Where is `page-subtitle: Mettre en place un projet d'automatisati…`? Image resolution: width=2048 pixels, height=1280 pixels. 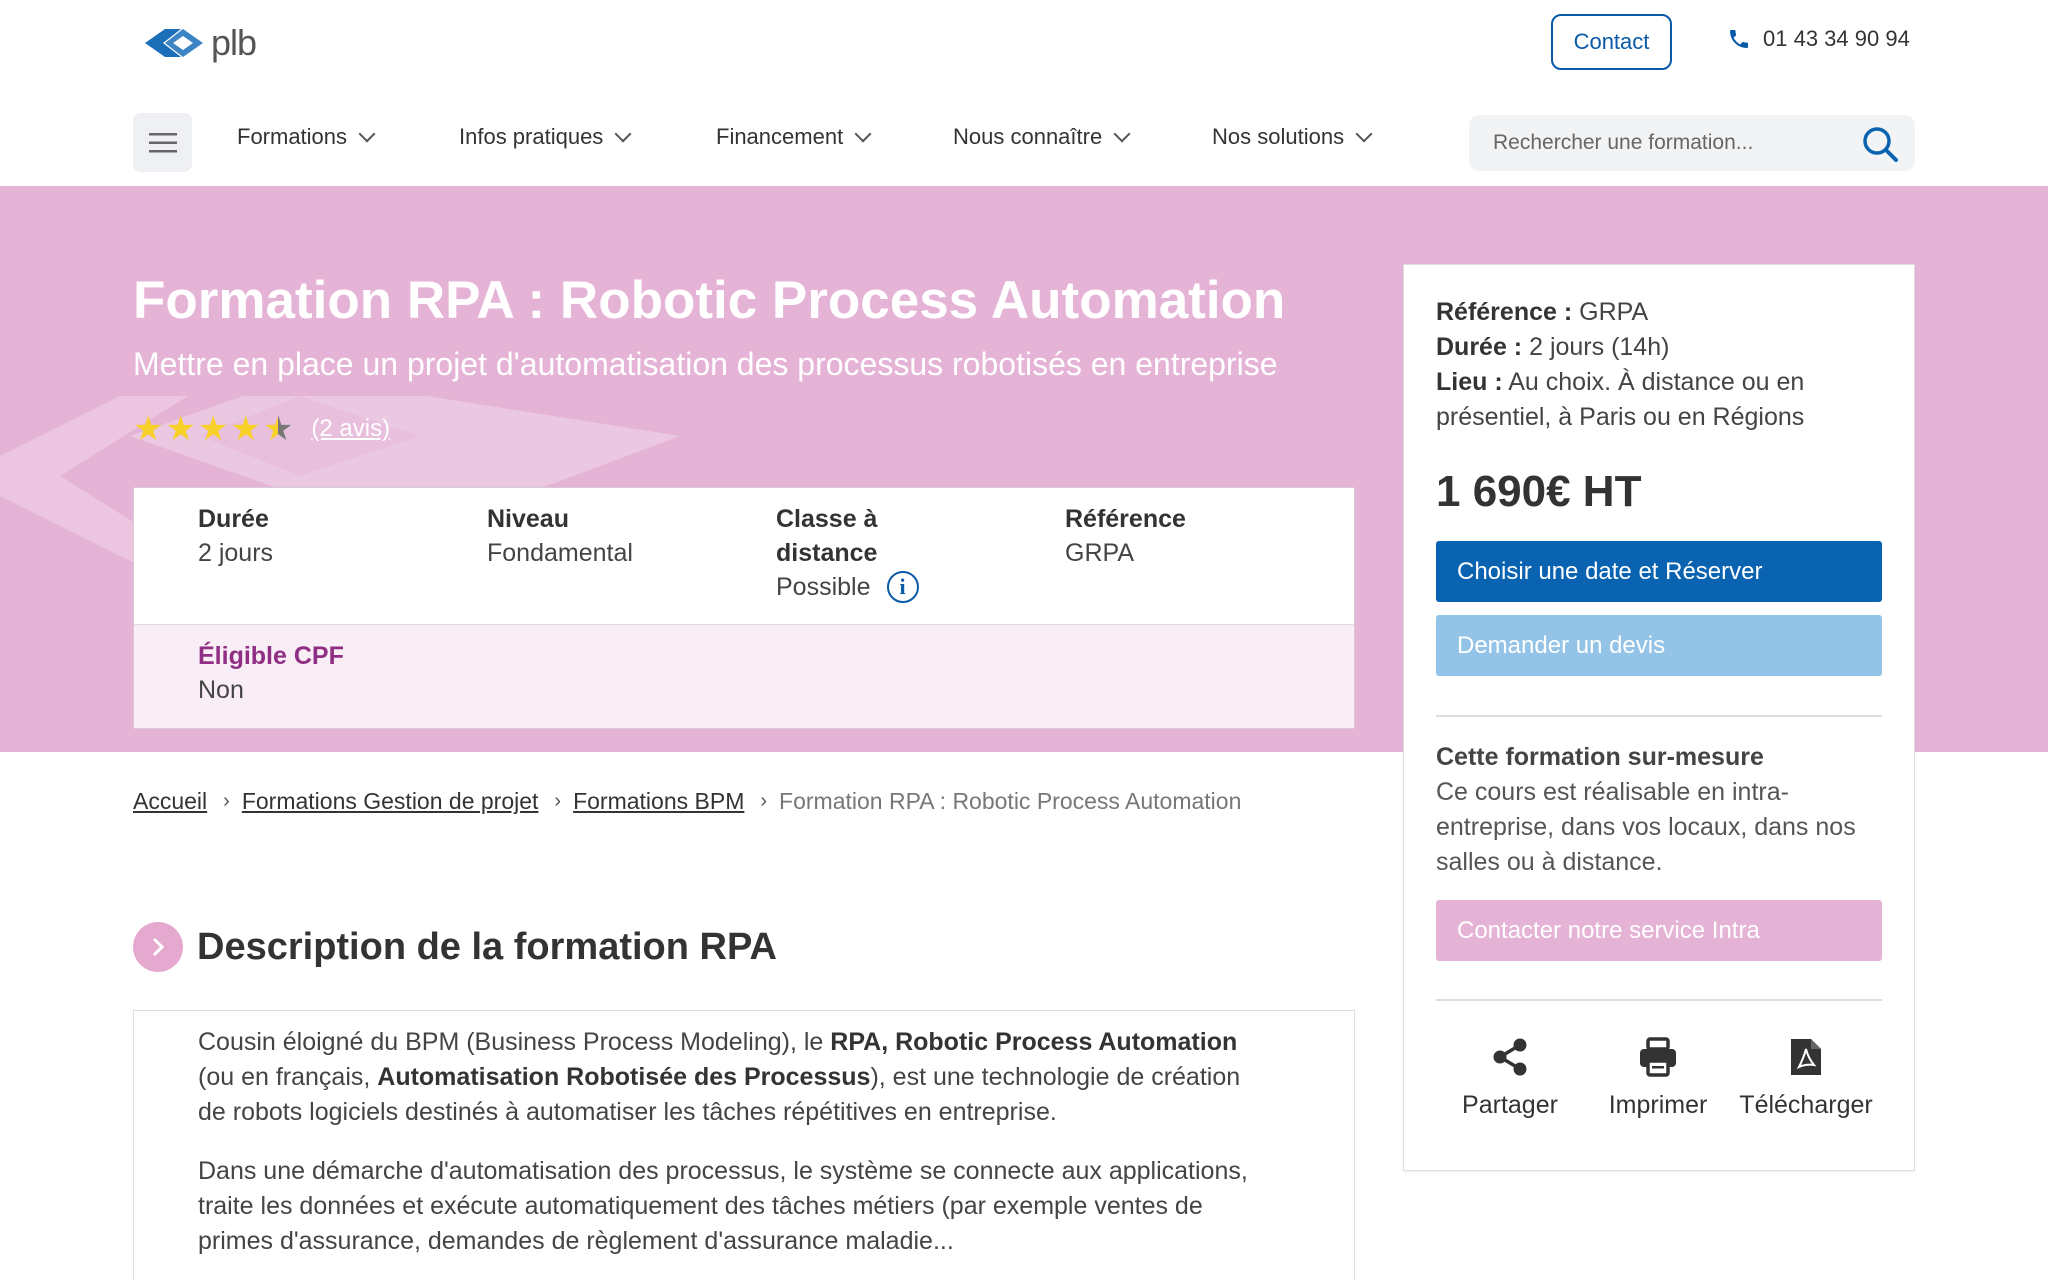
page-subtitle: Mettre en place un projet d'automatisati… is located at coordinates (705, 364).